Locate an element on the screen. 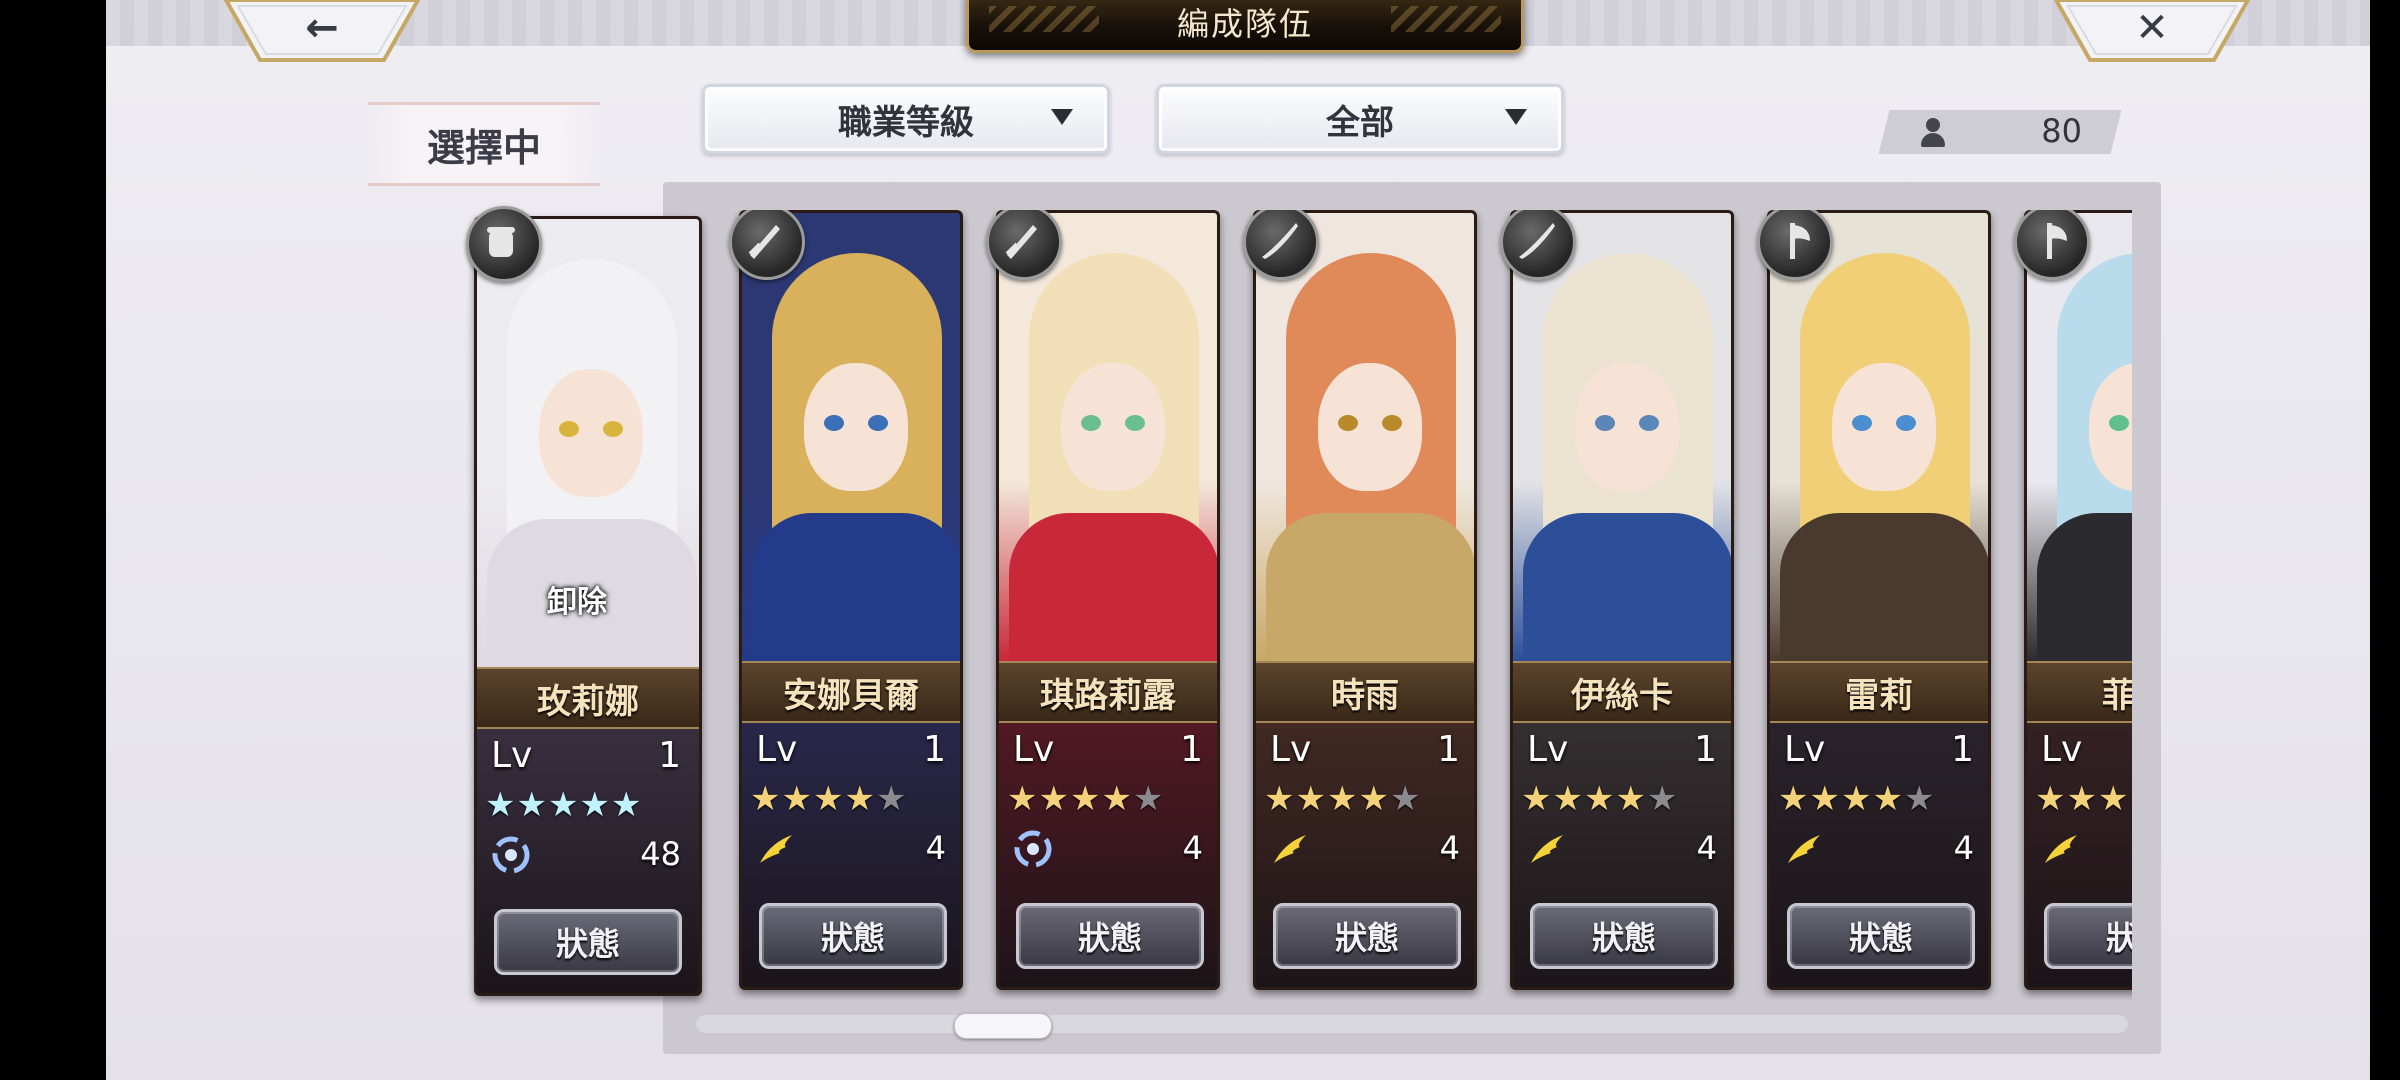  character-card: 安娜貝爾 Lv 1 ★★★★★ 4 狀態 is located at coordinates (851, 600).